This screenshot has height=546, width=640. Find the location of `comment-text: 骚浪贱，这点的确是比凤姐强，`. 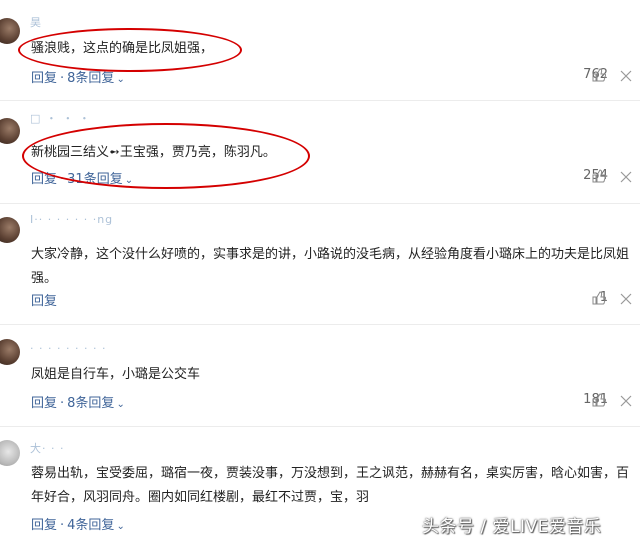

comment-text: 骚浪贱，这点的确是比凤姐强， is located at coordinates (122, 48).